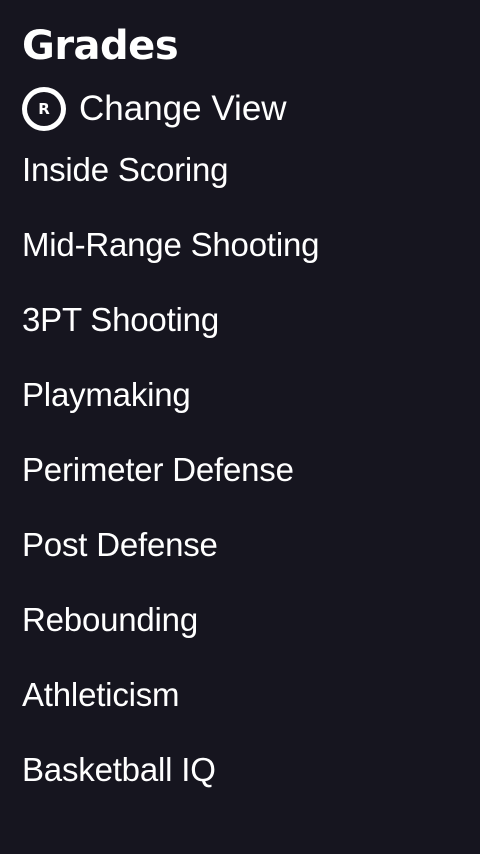 The height and width of the screenshot is (854, 480). I want to click on r-button-glyph: R, so click(44, 108).